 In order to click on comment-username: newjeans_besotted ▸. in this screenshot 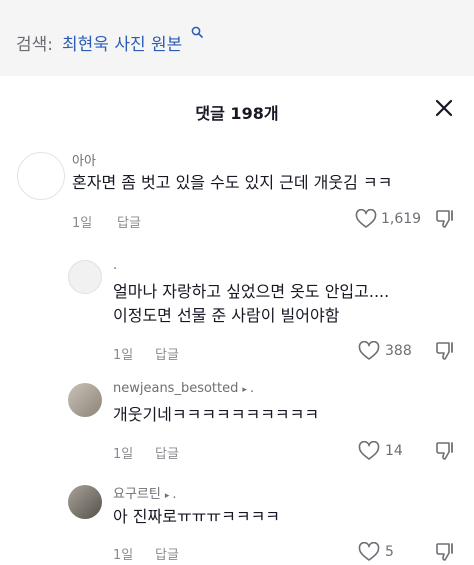, I will do `click(183, 388)`.